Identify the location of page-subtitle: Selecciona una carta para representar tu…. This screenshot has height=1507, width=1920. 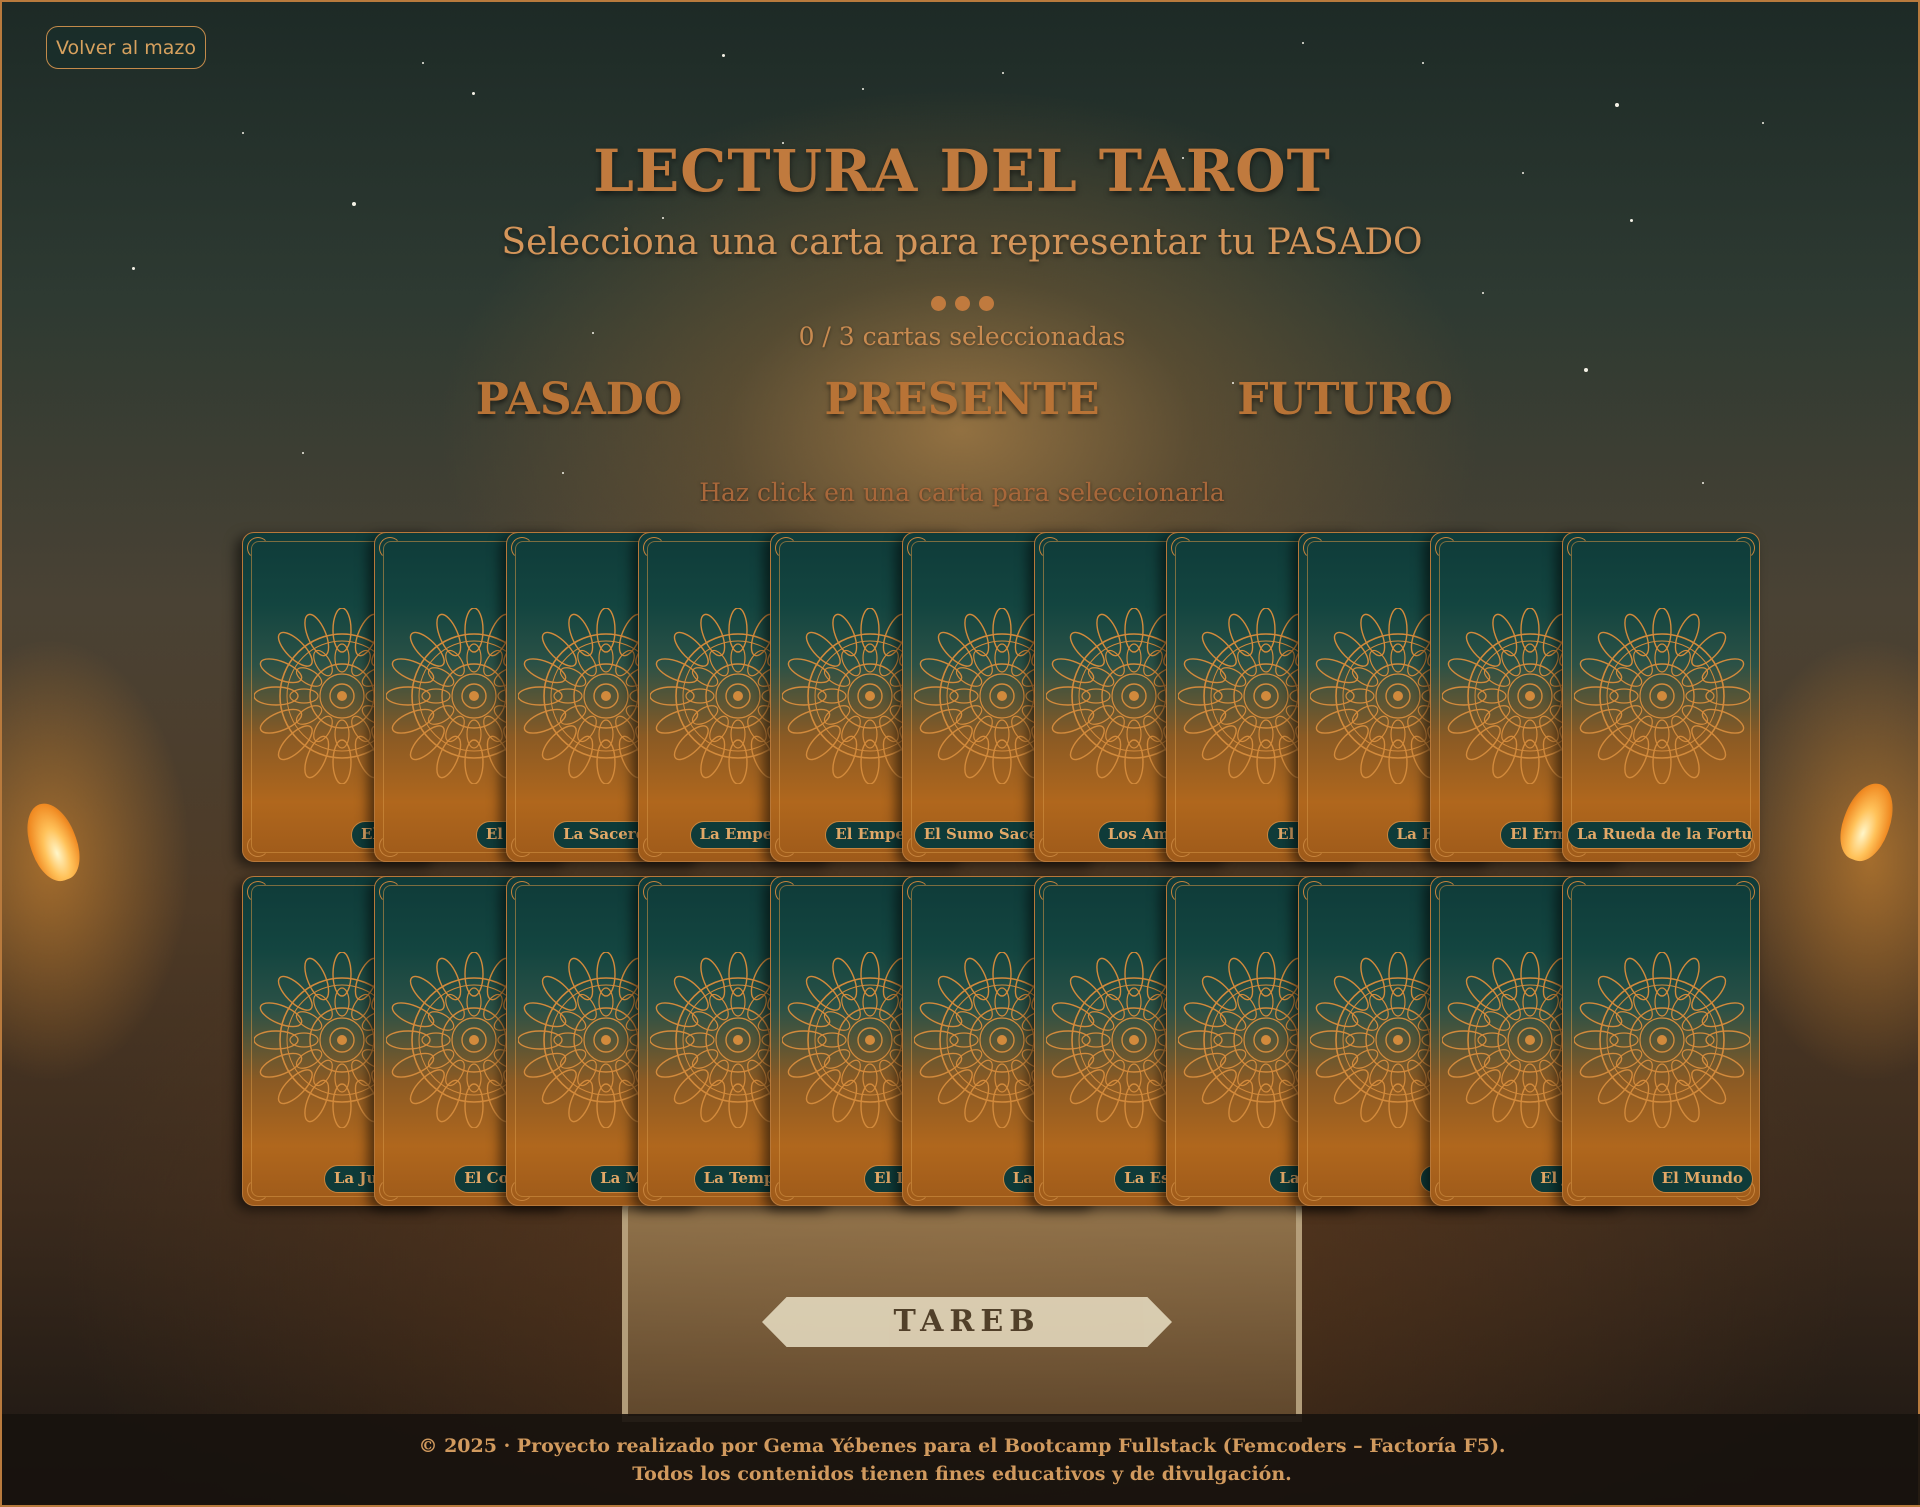
(962, 242).